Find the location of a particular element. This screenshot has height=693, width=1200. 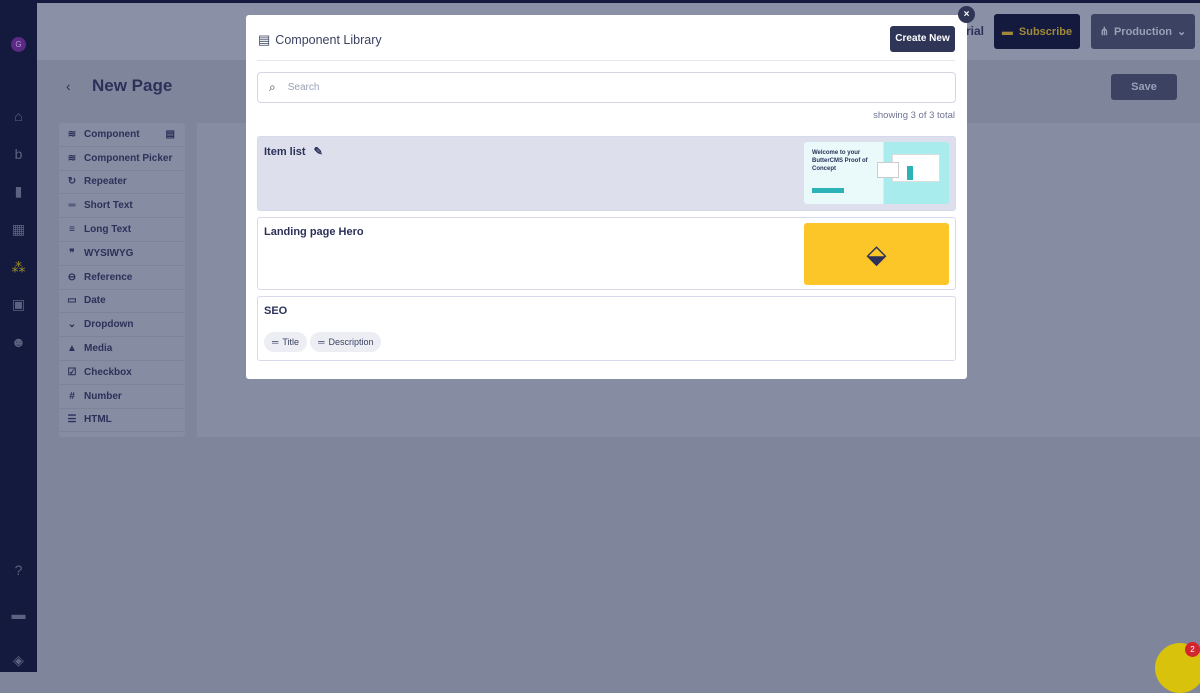

search-box: ⌕ is located at coordinates (606, 87).